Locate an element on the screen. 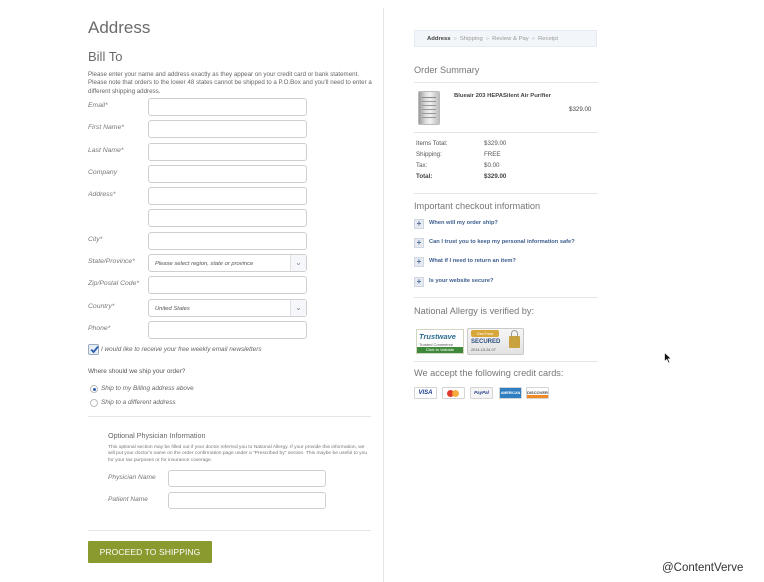 The image size is (764, 582). shipping-value: FREE is located at coordinates (492, 154).